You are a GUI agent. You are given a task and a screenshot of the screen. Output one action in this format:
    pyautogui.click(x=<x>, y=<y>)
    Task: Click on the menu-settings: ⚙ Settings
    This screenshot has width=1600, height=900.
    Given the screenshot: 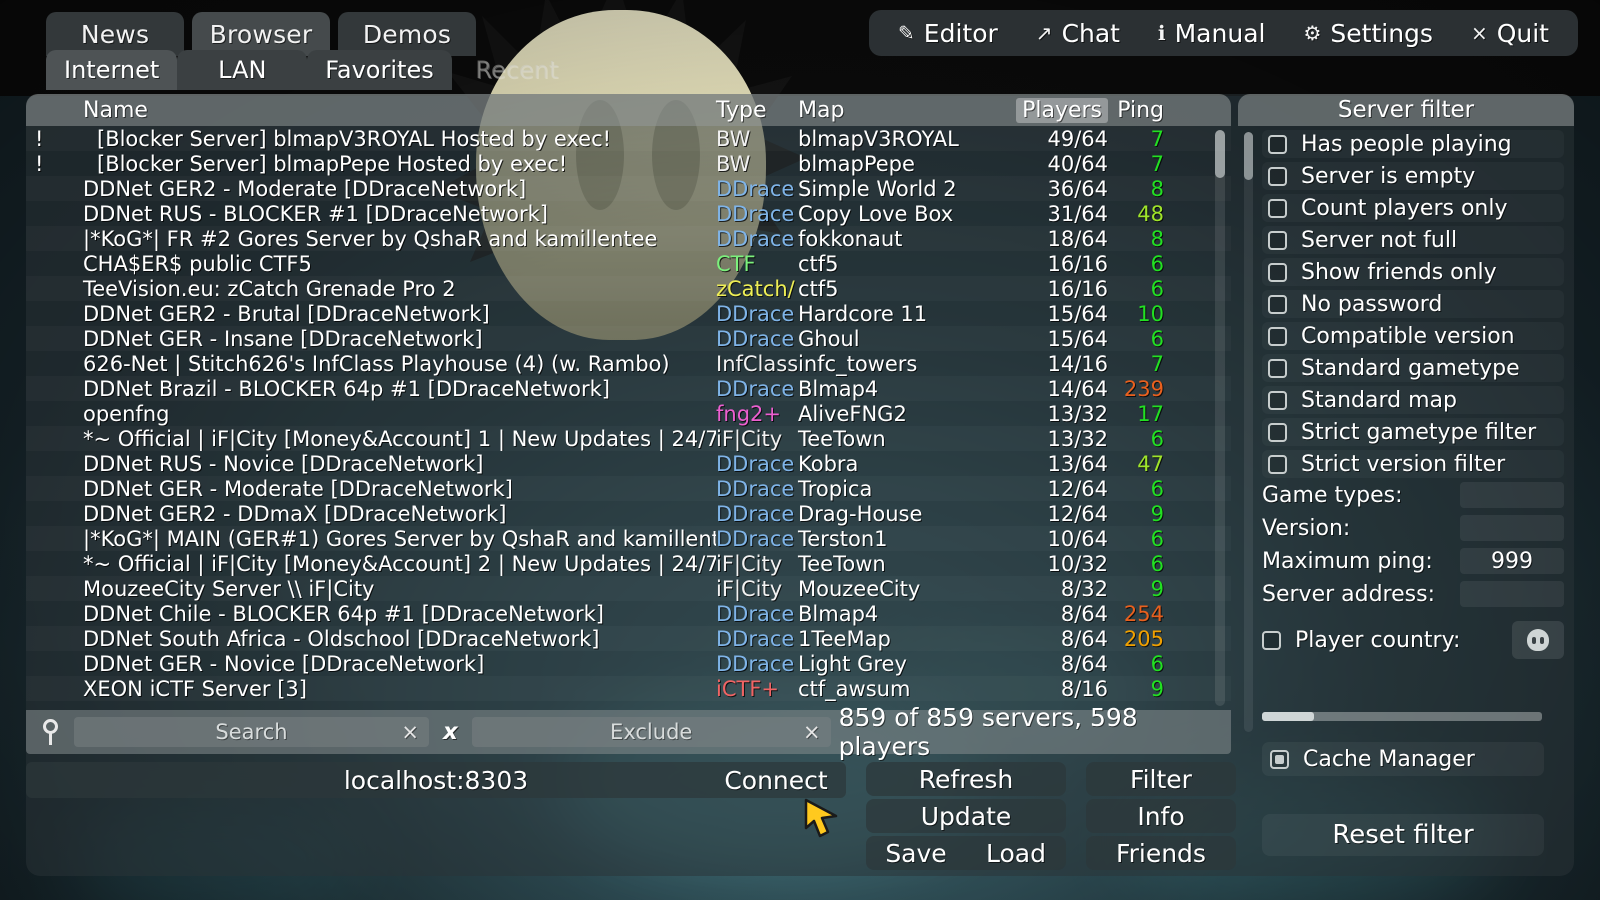 What is the action you would take?
    pyautogui.click(x=1367, y=33)
    